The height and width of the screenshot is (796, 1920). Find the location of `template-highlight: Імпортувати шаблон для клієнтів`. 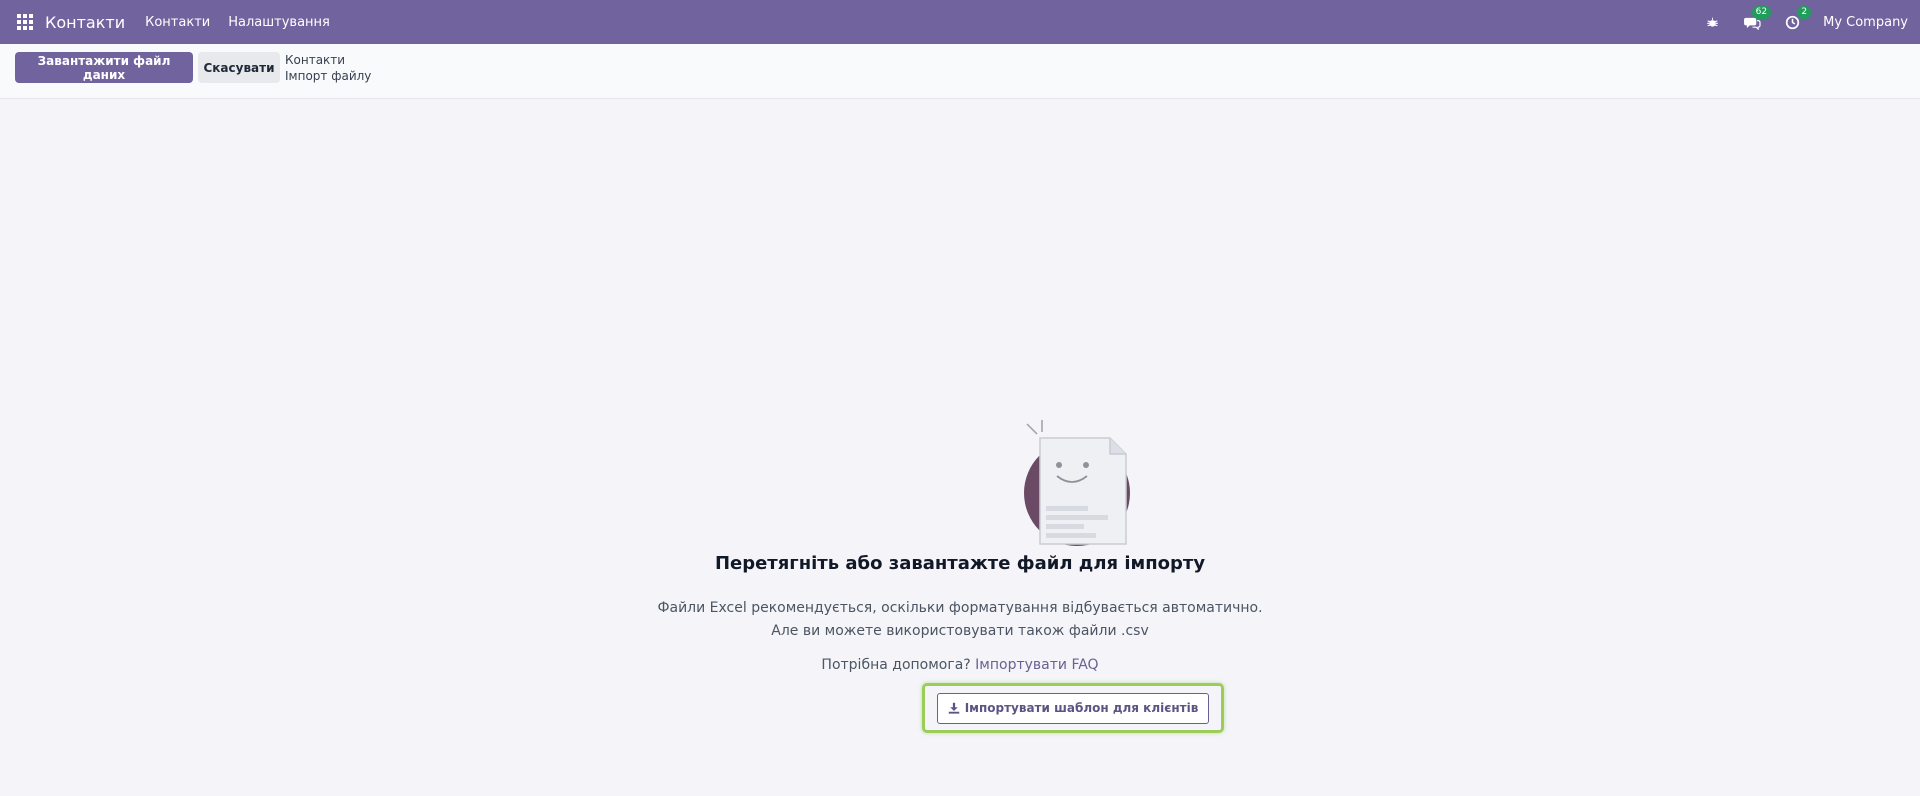

template-highlight: Імпортувати шаблон для клієнтів is located at coordinates (1073, 708).